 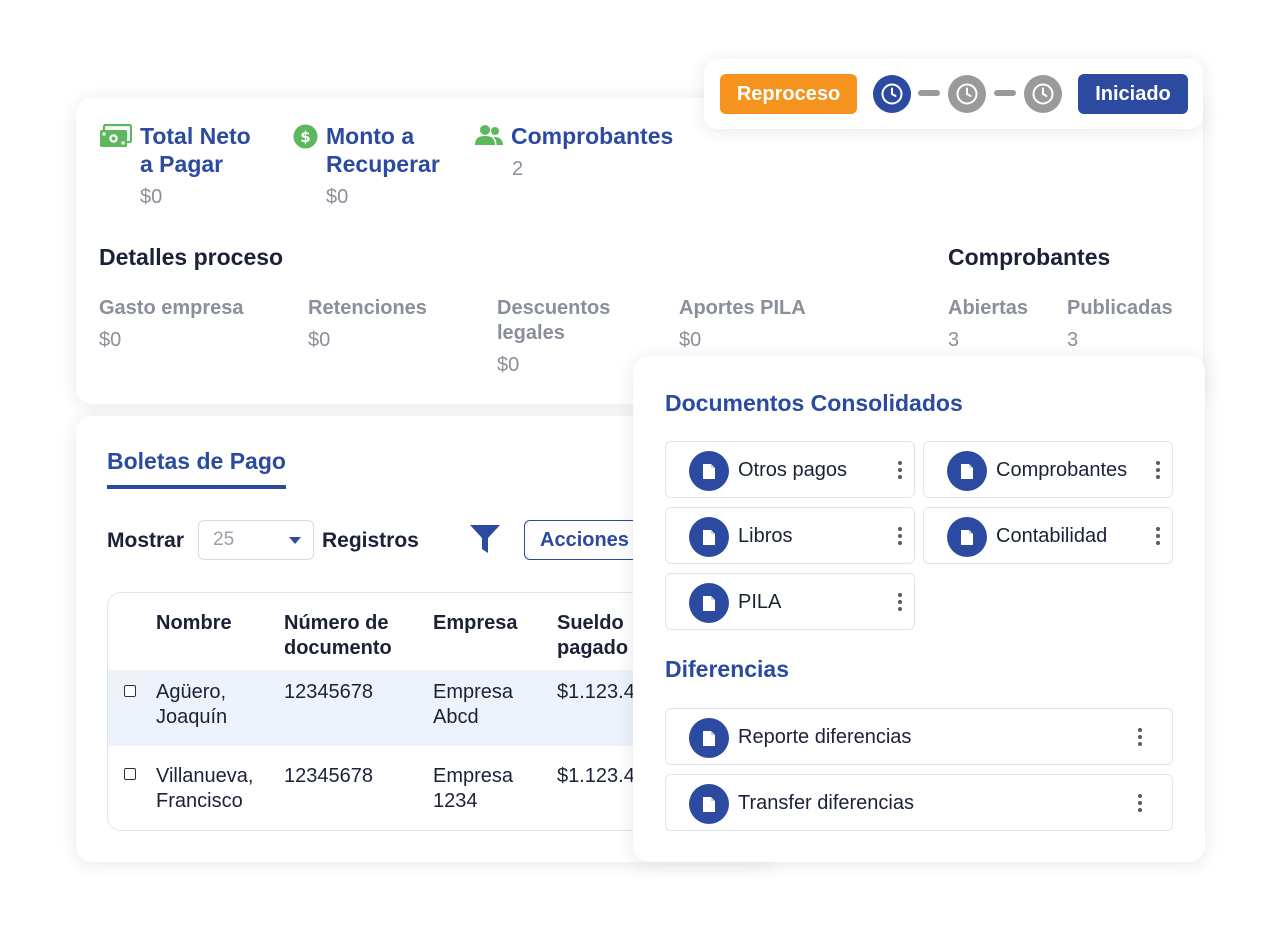 What do you see at coordinates (196, 468) in the screenshot?
I see `tab-boletas-de-pago: Boletas de Pago` at bounding box center [196, 468].